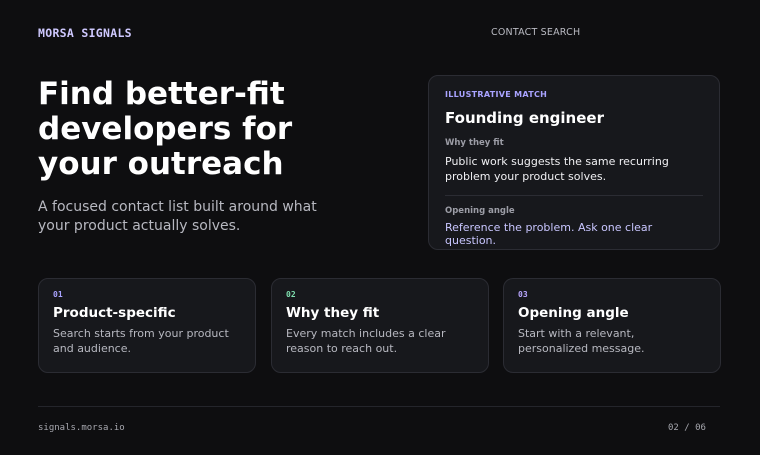  Describe the element at coordinates (524, 118) in the screenshot. I see `match-title: Founding engineer` at that location.